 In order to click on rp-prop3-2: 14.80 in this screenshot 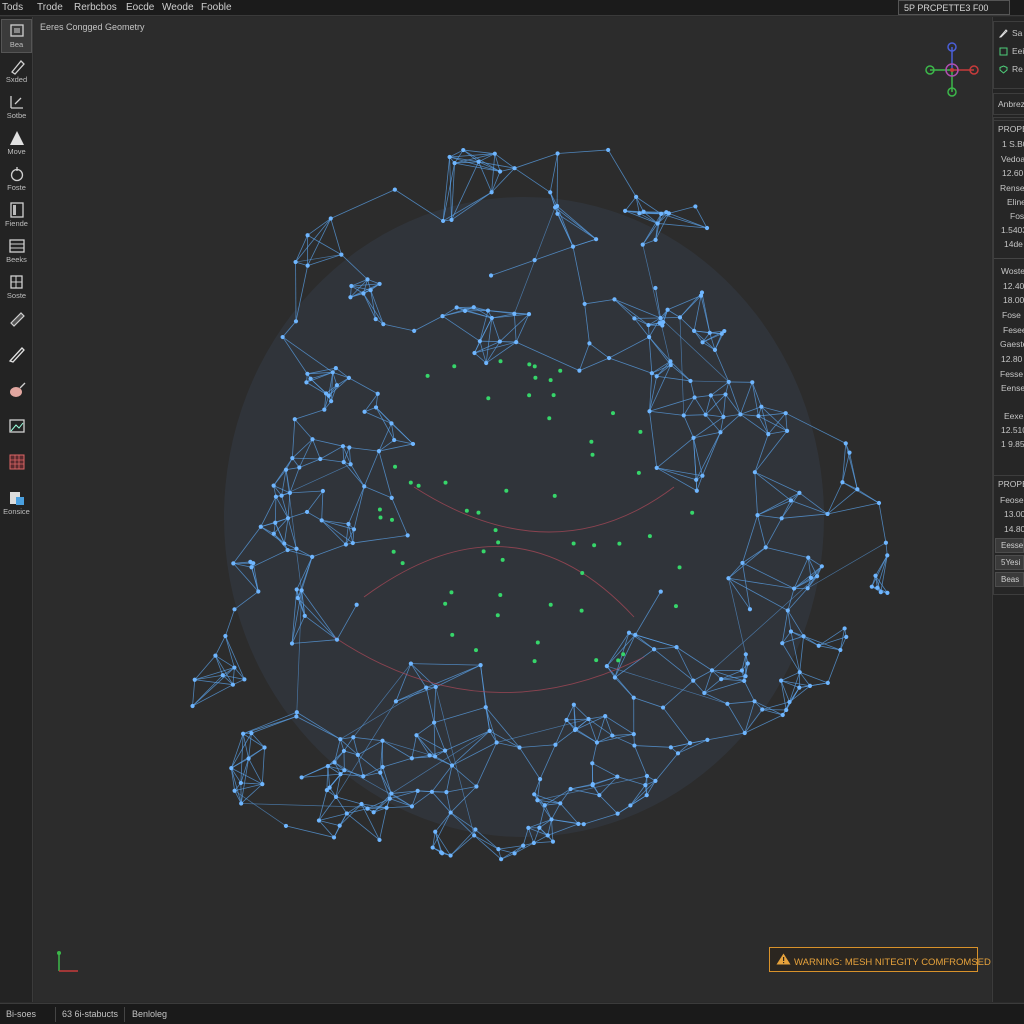, I will do `click(1014, 529)`.